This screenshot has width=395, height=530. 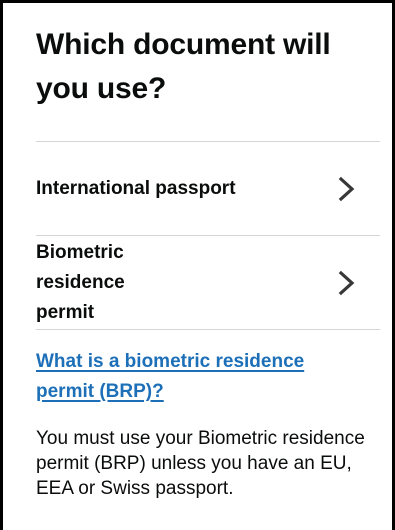 What do you see at coordinates (208, 329) in the screenshot?
I see `divider-bottom` at bounding box center [208, 329].